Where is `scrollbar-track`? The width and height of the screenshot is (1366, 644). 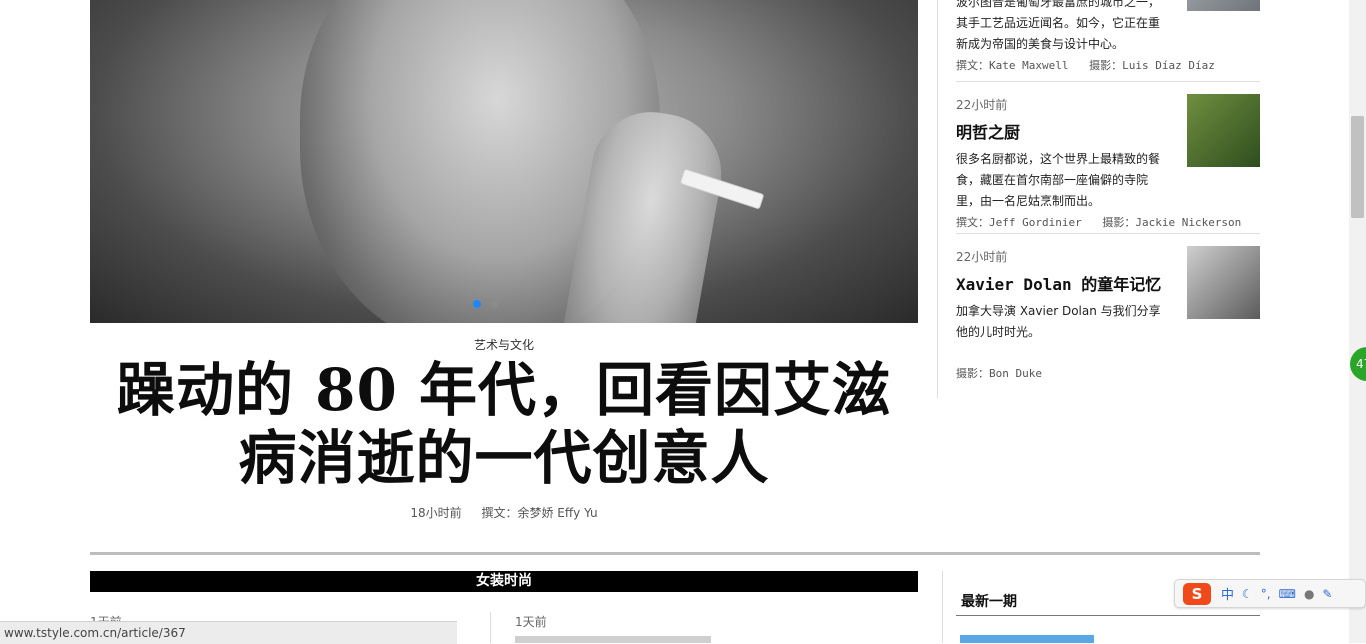
scrollbar-track is located at coordinates (1357, 321).